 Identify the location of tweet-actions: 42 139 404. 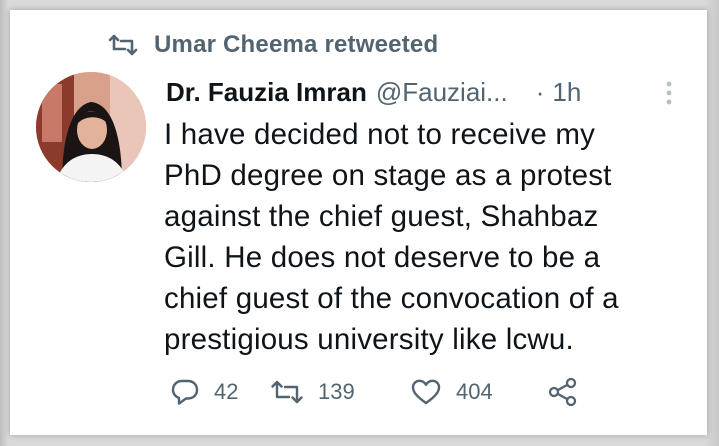
(374, 392).